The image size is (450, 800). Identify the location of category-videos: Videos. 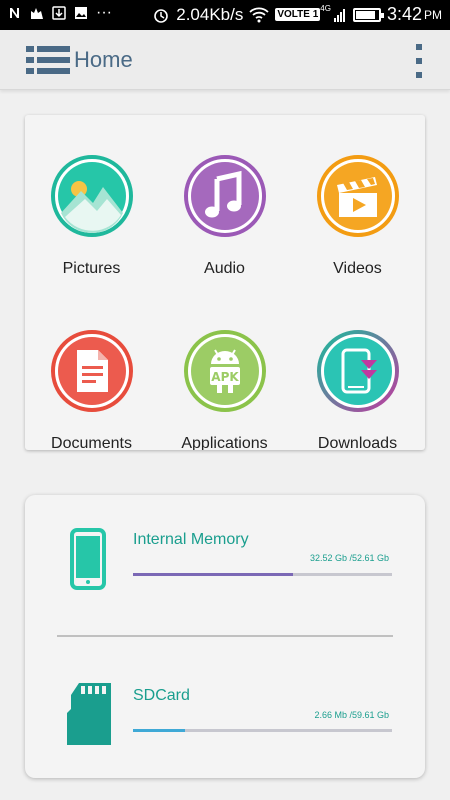
(357, 216).